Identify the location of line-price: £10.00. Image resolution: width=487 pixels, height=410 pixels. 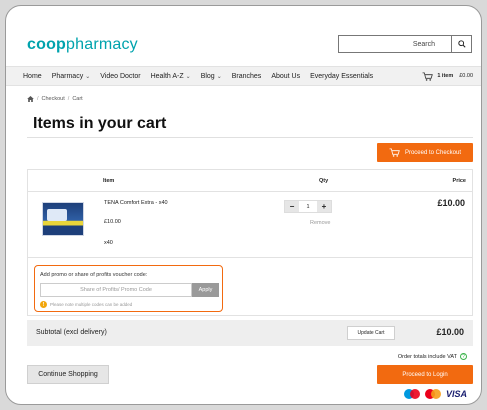
(451, 203).